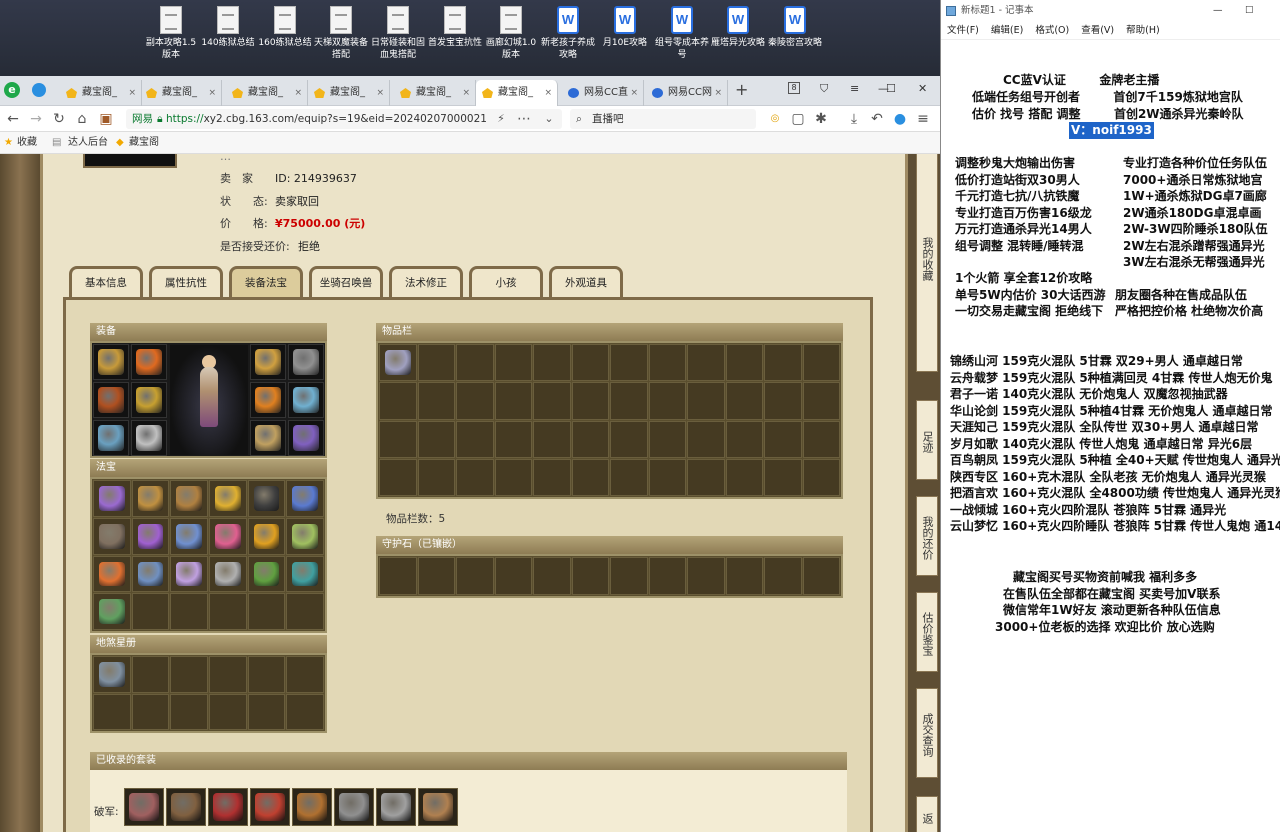 The height and width of the screenshot is (832, 1280). I want to click on game-tab: 属性抗性, so click(186, 282).